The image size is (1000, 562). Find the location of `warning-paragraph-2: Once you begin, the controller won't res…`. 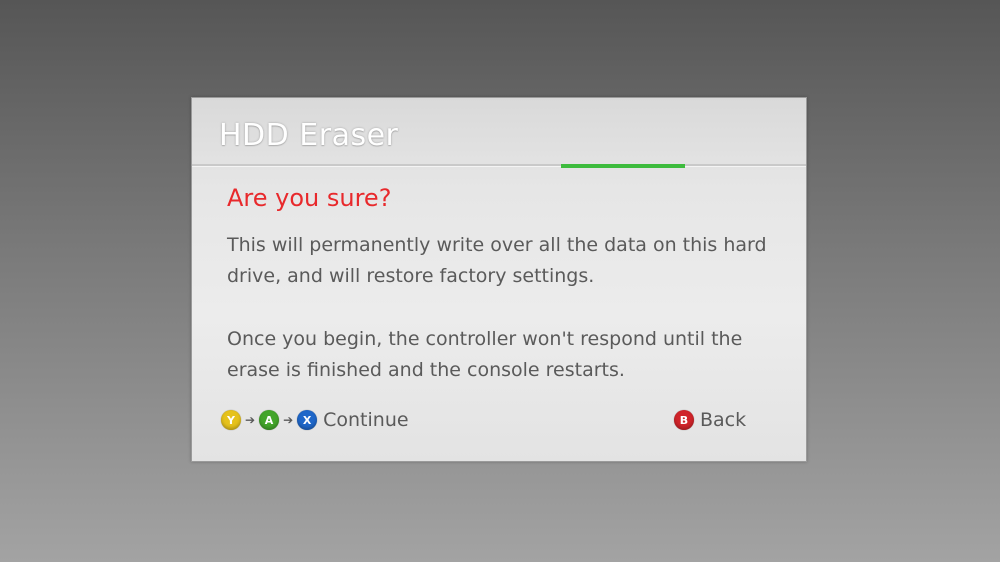

warning-paragraph-2: Once you begin, the controller won't res… is located at coordinates (485, 354).